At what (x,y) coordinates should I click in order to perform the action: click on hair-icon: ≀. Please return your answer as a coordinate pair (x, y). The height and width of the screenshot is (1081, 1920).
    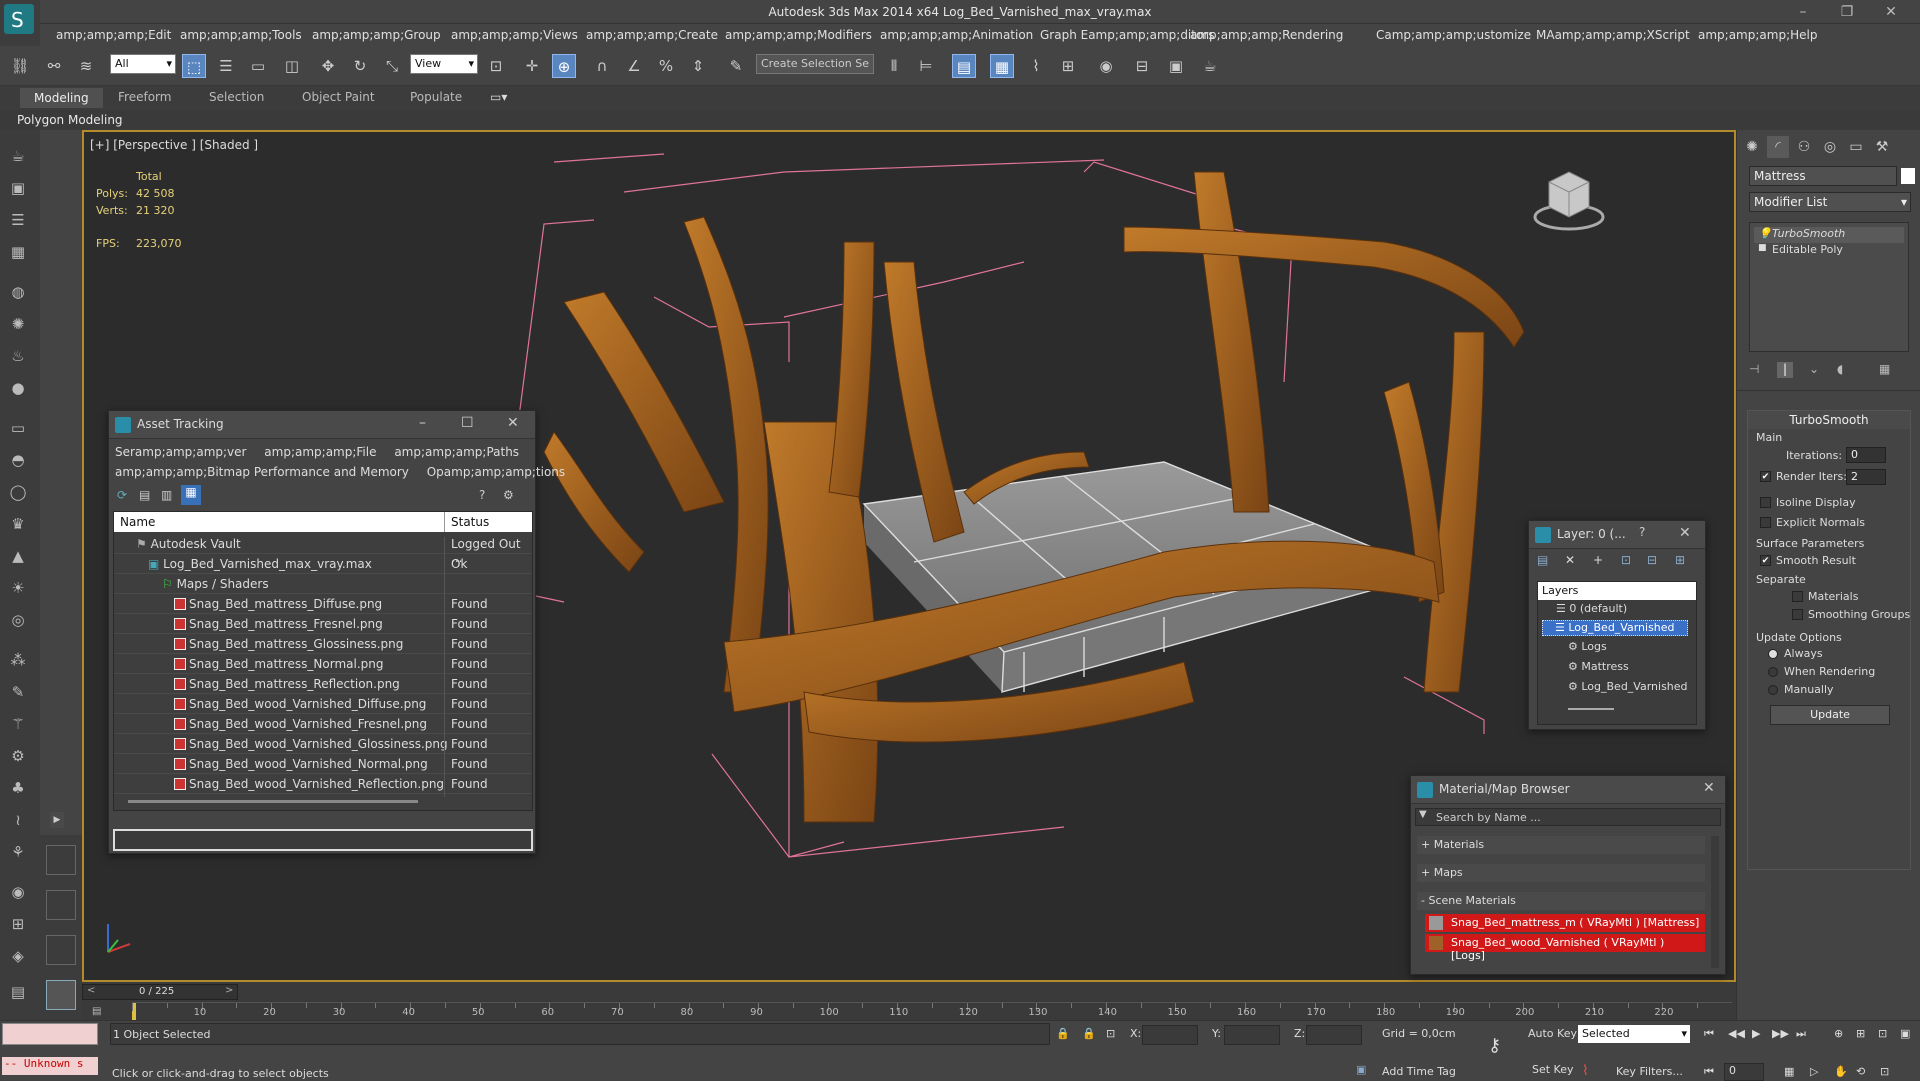
    Looking at the image, I should click on (18, 820).